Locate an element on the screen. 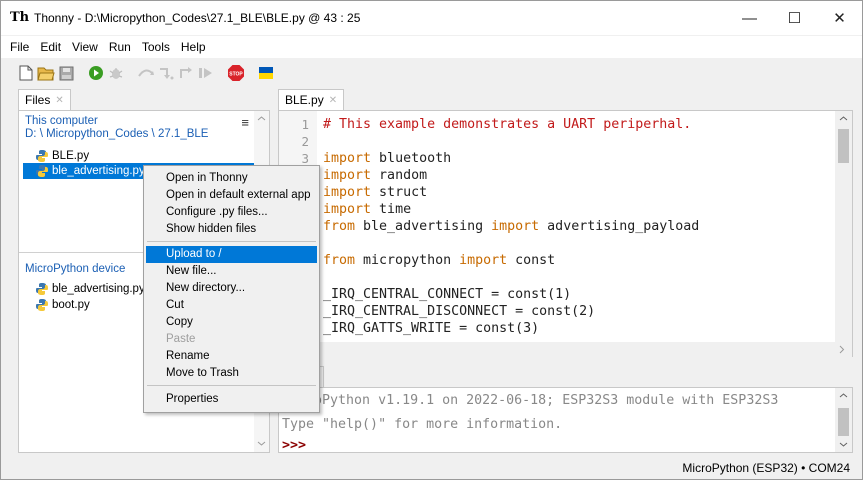 This screenshot has height=480, width=863. menu-item-paste: Paste is located at coordinates (181, 339).